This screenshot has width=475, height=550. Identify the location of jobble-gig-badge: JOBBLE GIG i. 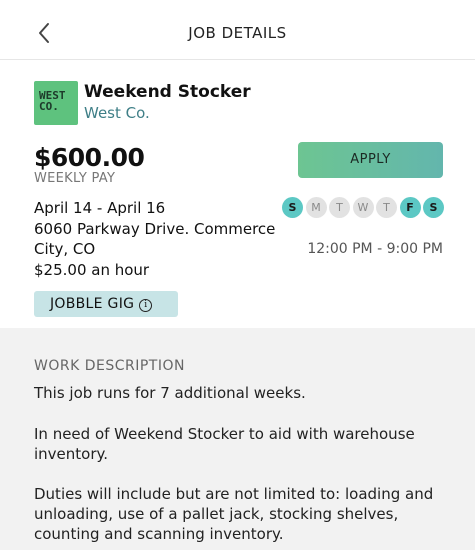
(106, 304).